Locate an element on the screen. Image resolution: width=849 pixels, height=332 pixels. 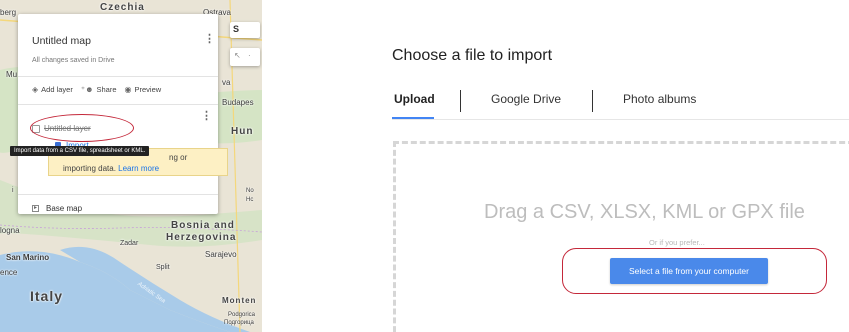
dialog-title: Choose a file to import is located at coordinates (472, 55).